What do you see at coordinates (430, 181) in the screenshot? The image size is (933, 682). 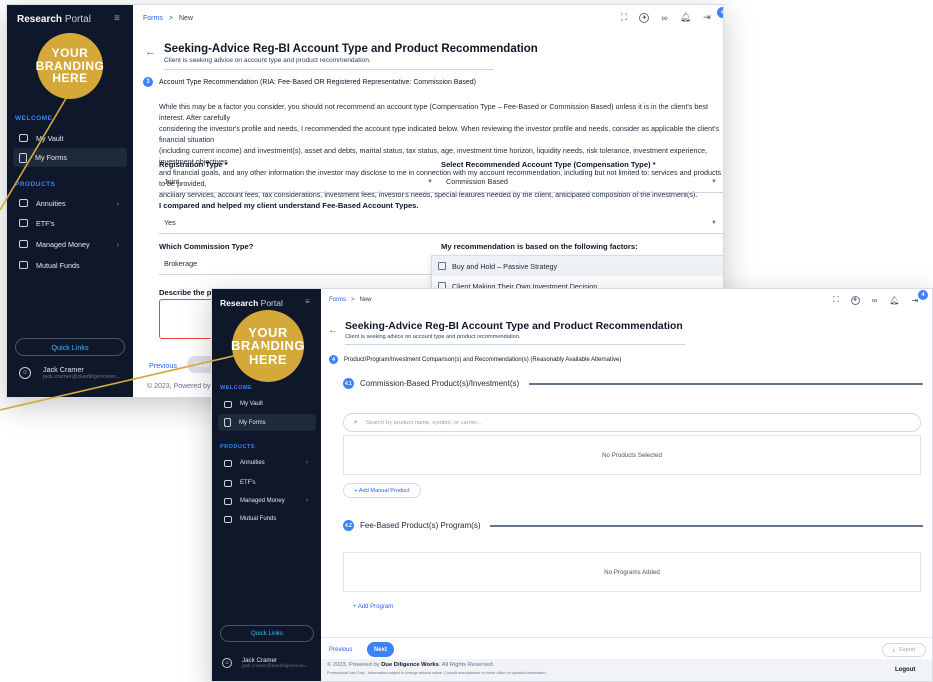 I see `chevron-down-icon: ▼` at bounding box center [430, 181].